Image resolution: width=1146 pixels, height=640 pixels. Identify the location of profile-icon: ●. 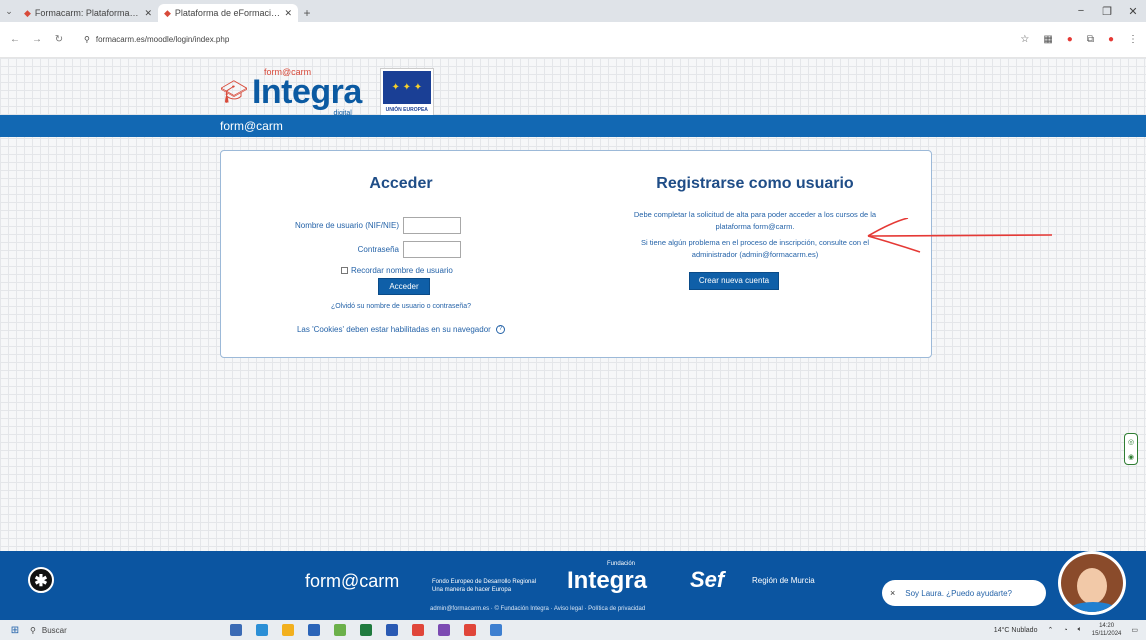
(1111, 39).